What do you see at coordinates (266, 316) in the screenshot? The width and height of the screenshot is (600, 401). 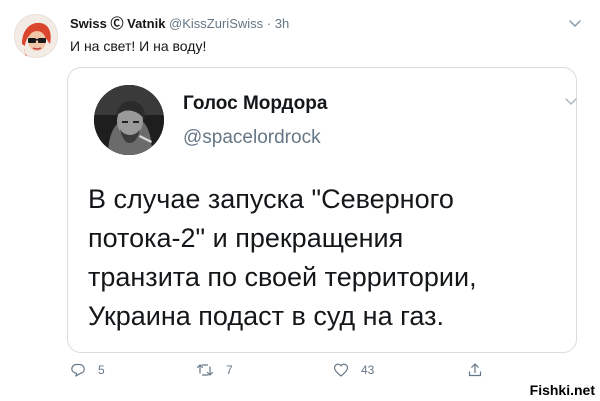 I see `quoted-text-line: Украина подаст в суд на газ.` at bounding box center [266, 316].